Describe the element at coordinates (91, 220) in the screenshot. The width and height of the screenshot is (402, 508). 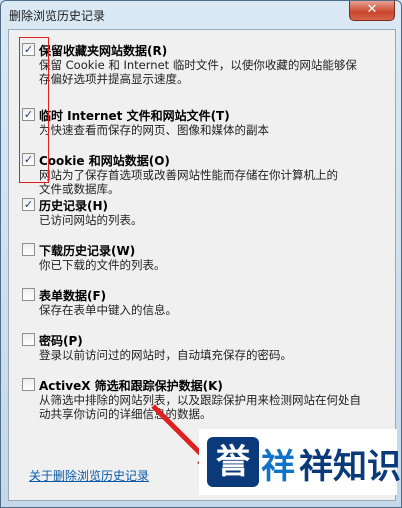
I see `option-description: 已访问网站的列表。` at that location.